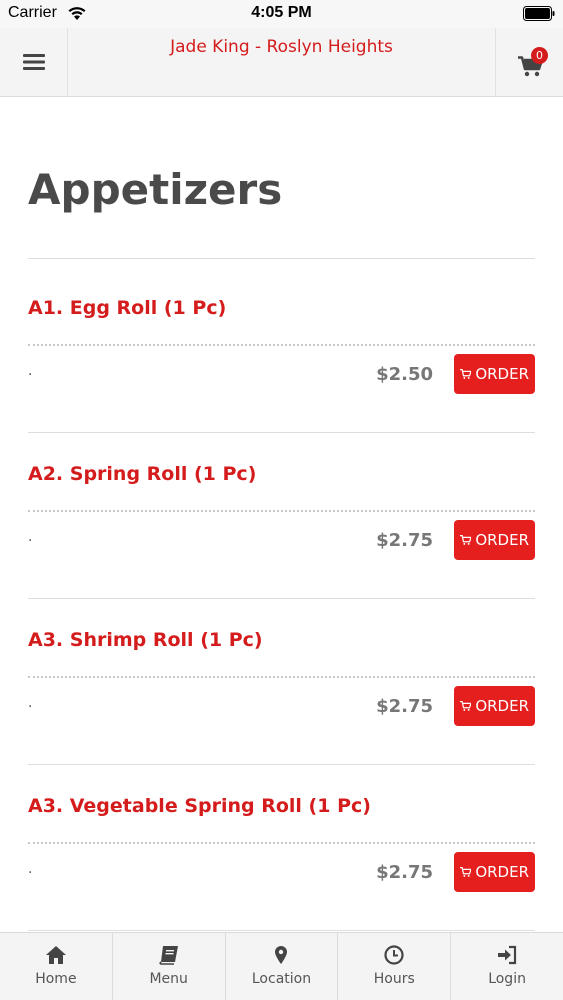 The height and width of the screenshot is (1000, 563). I want to click on home-icon, so click(55, 955).